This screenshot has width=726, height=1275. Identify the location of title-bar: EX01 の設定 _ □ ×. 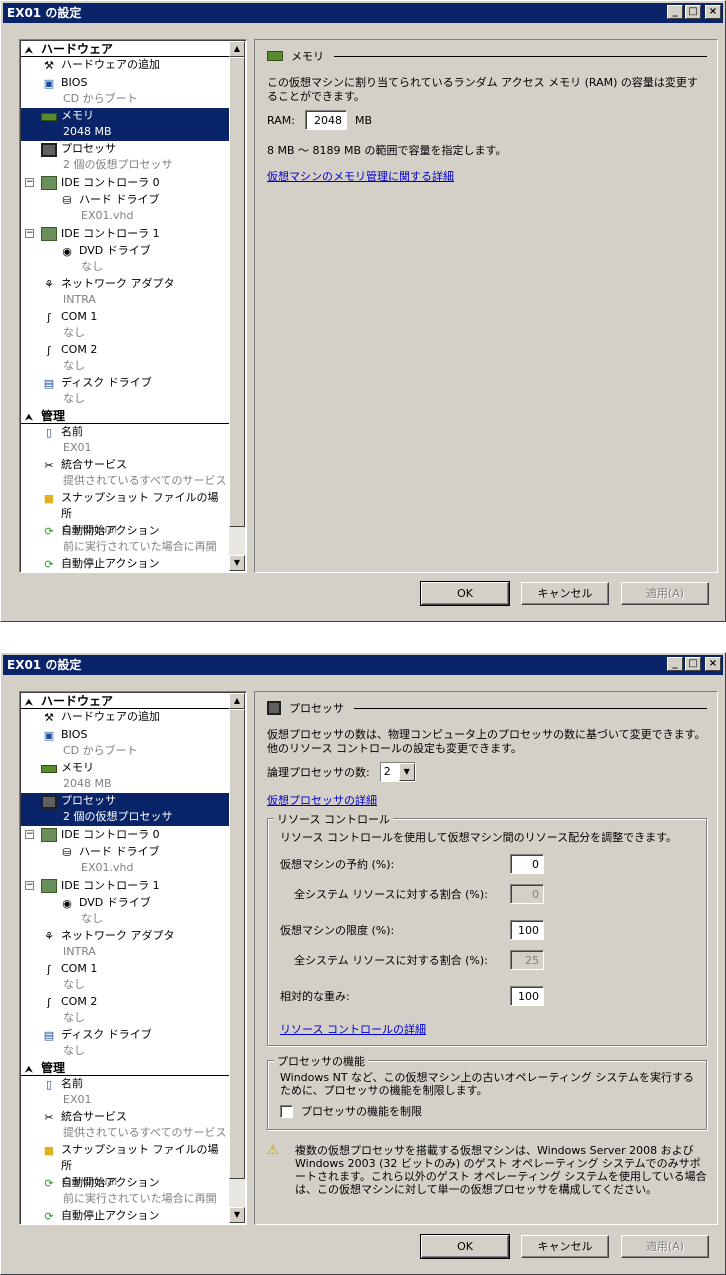
(363, 665).